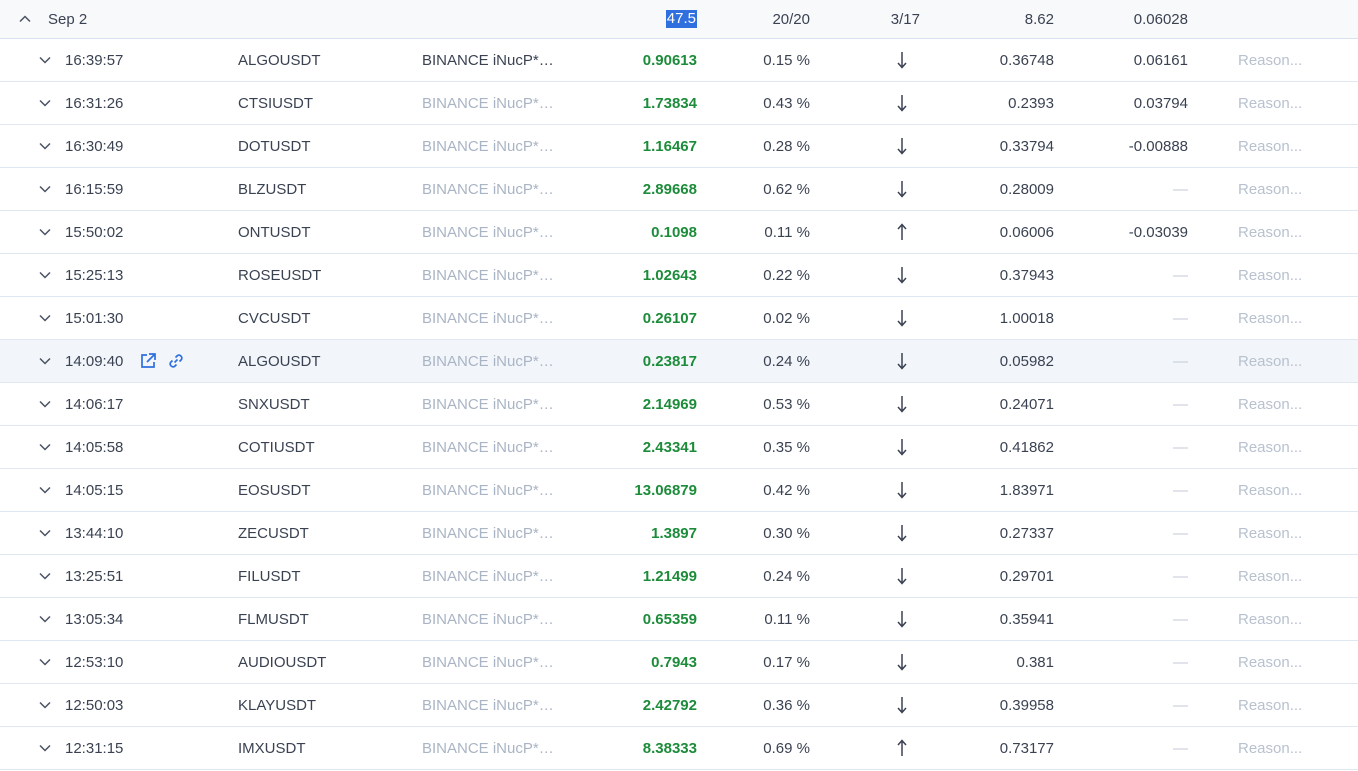  I want to click on row-symbol: EOSUSDT, so click(274, 490).